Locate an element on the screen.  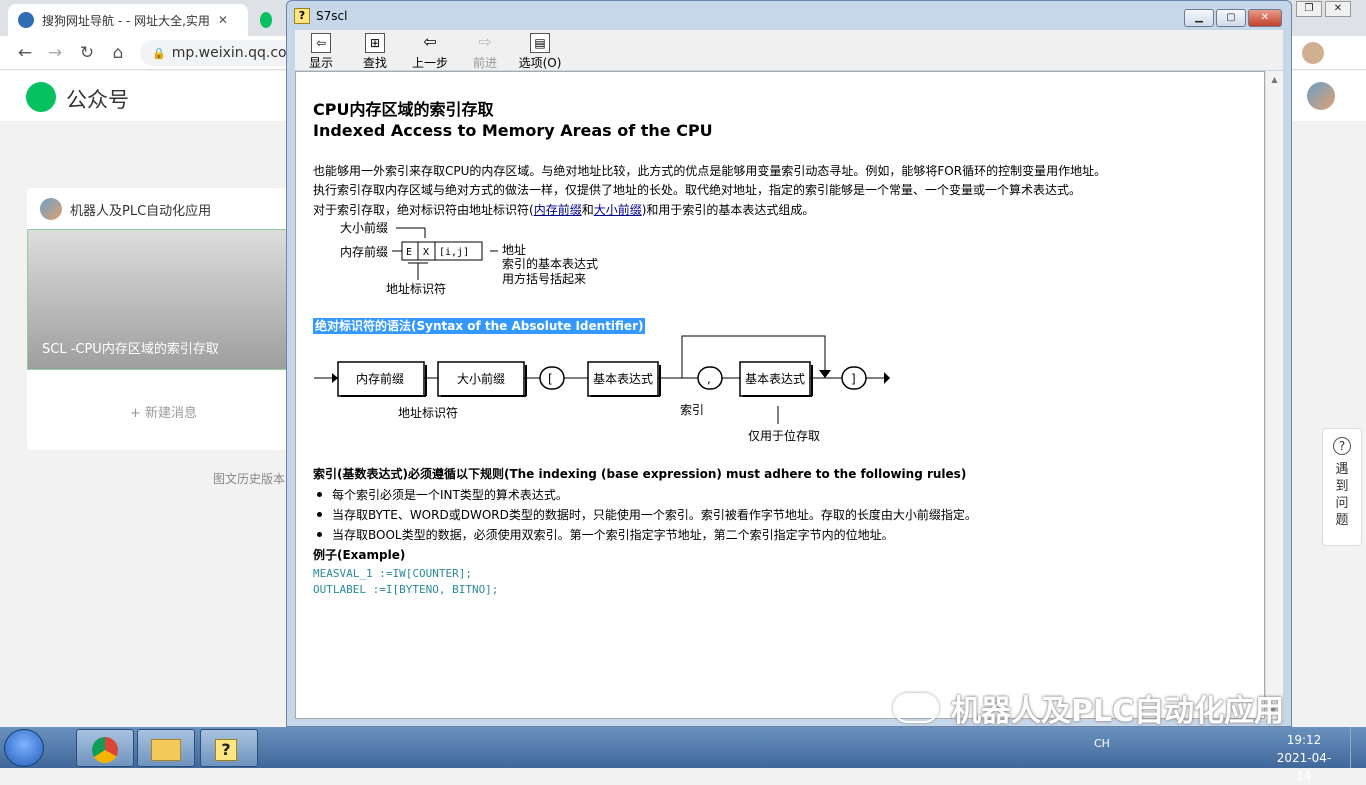
help-taskbar-icon: ? is located at coordinates (226, 749).